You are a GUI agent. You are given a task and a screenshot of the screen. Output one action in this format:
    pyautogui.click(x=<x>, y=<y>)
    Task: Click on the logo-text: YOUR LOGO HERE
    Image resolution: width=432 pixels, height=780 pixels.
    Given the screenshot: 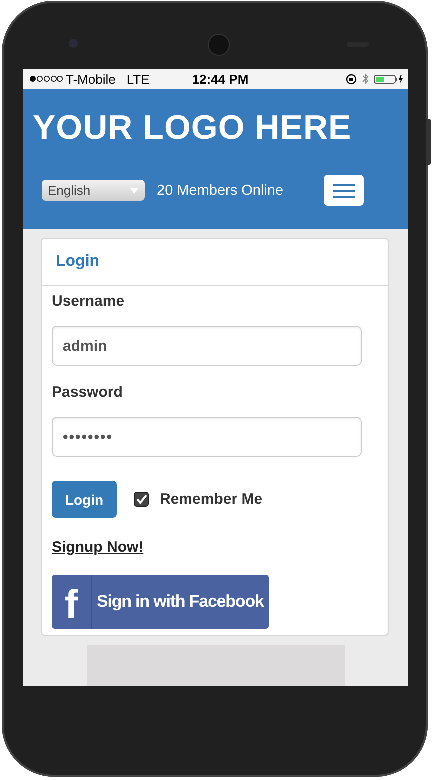 What is the action you would take?
    pyautogui.click(x=193, y=128)
    